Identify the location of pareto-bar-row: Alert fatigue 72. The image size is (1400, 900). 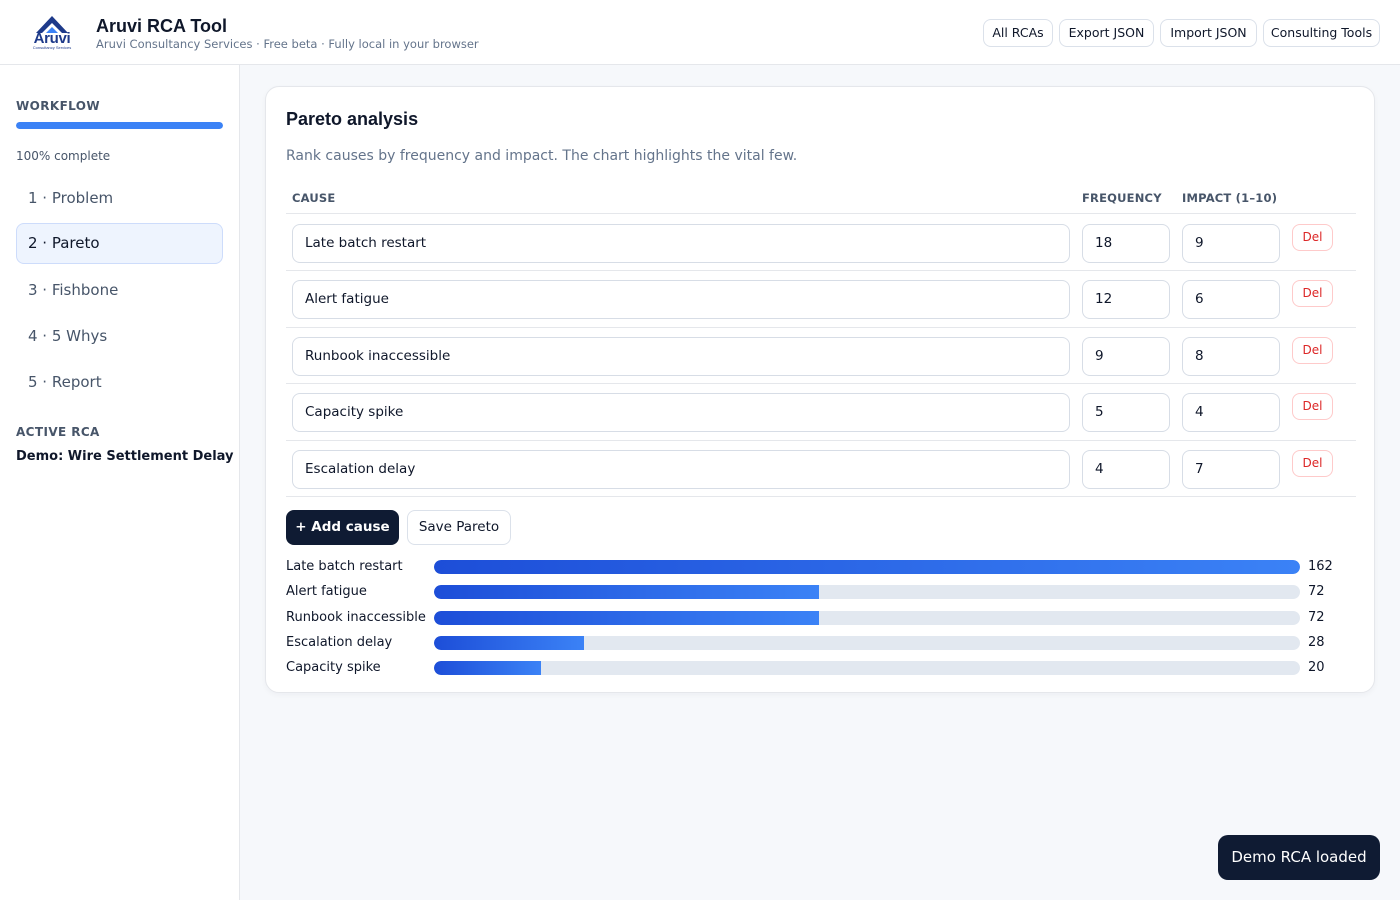
(816, 591).